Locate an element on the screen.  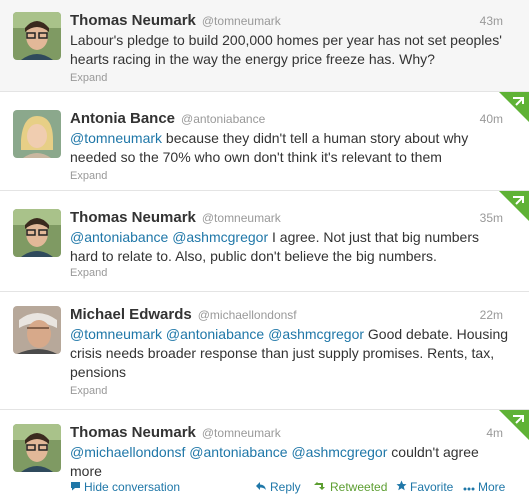
reply-button: Reply is located at coordinates (278, 487).